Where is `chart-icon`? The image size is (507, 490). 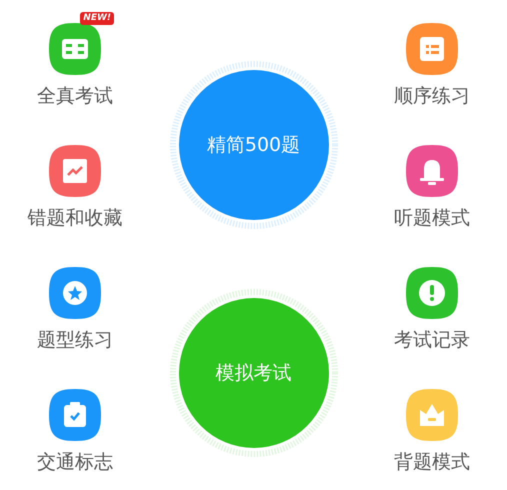 chart-icon is located at coordinates (75, 171).